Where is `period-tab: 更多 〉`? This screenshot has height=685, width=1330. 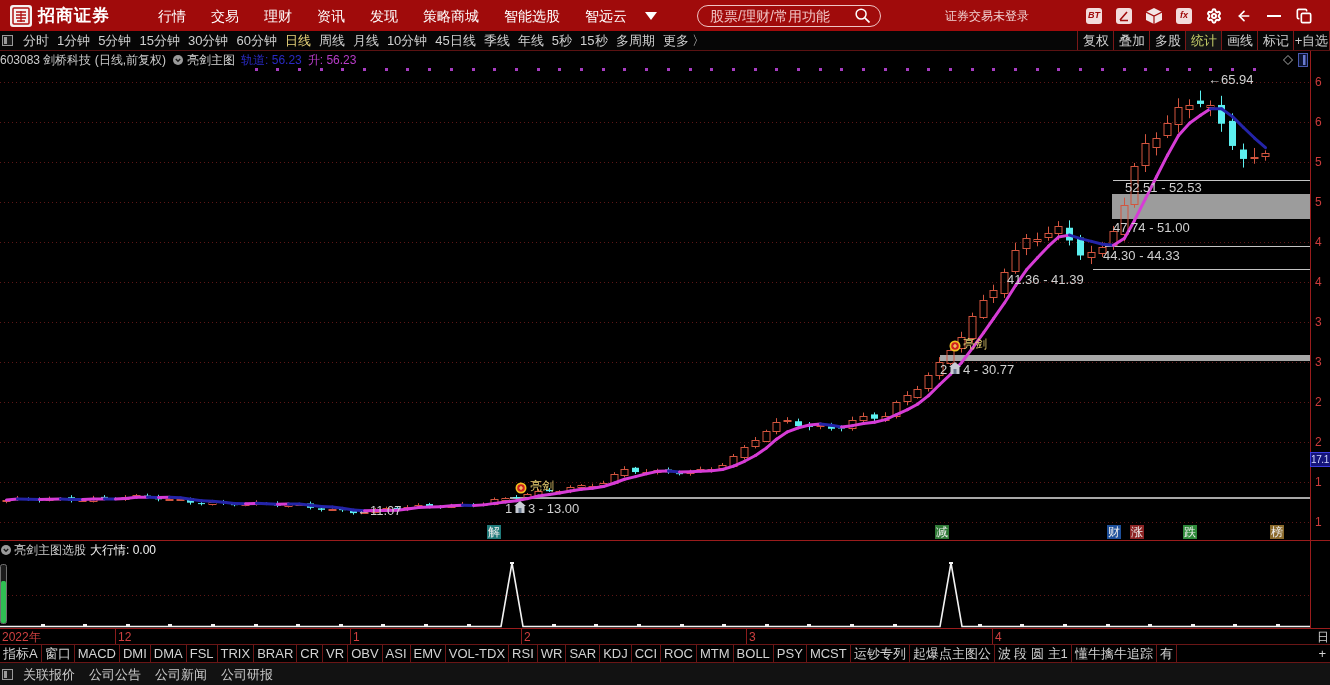 period-tab: 更多 〉 is located at coordinates (684, 40).